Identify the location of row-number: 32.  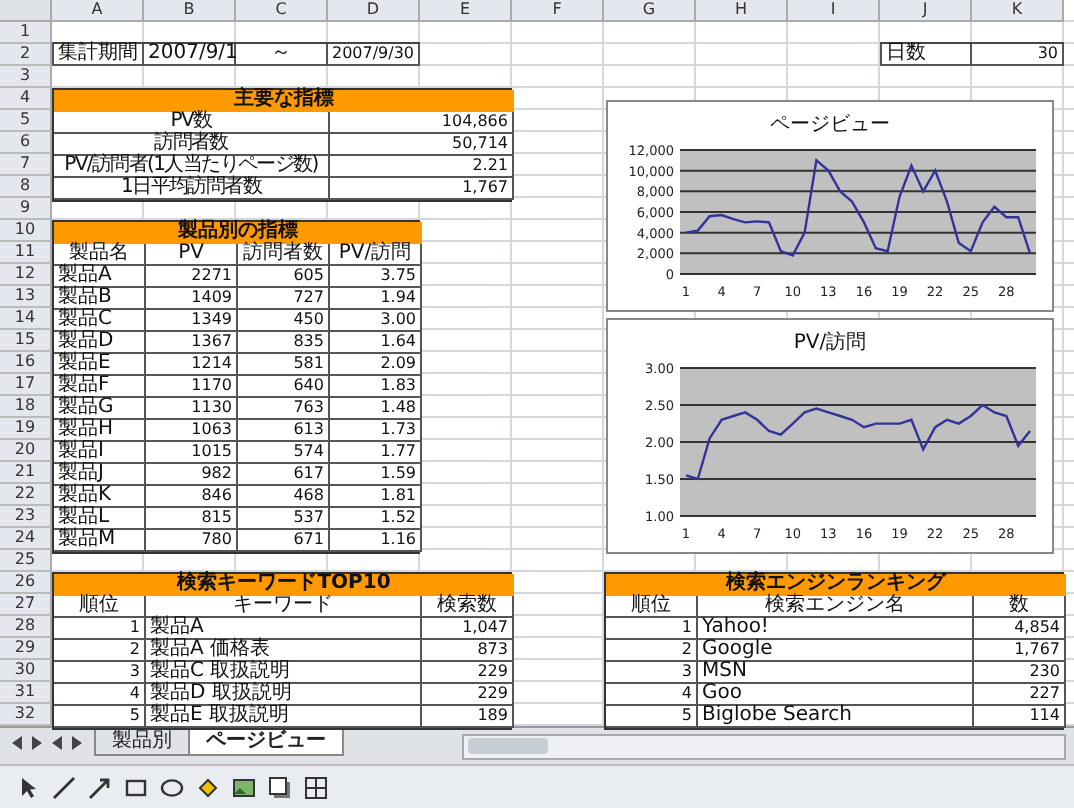
(26, 715).